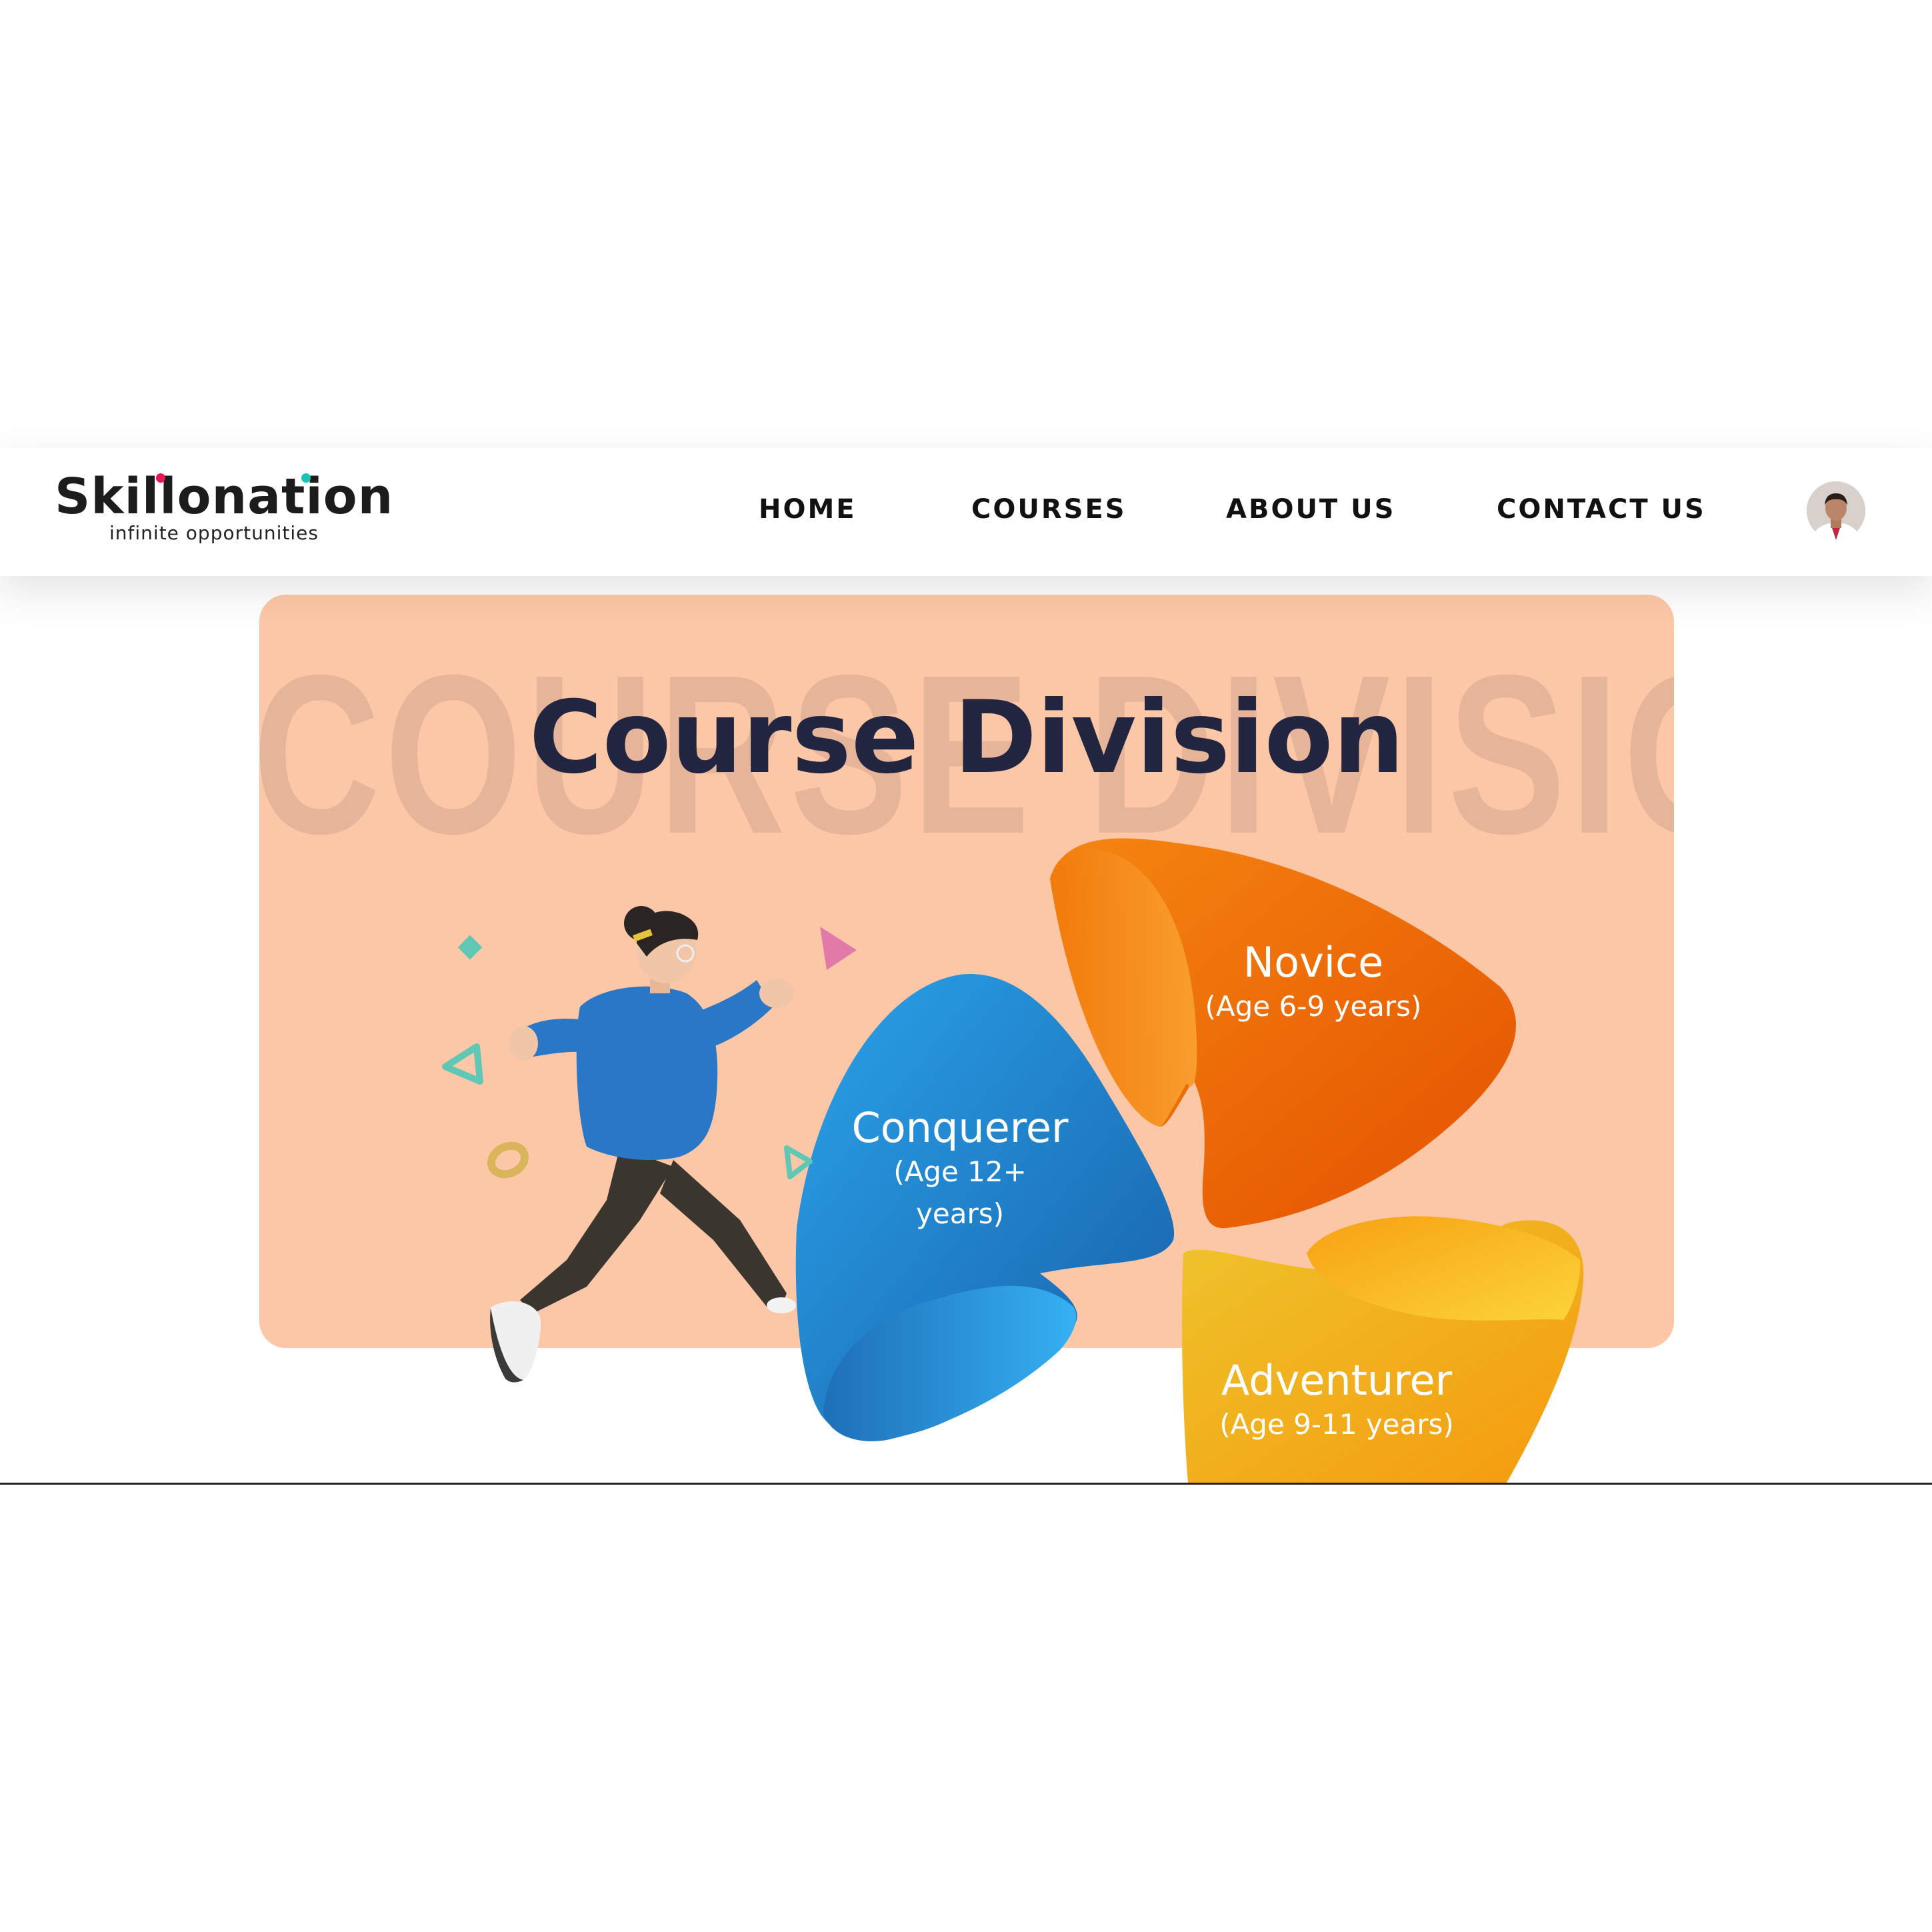 This screenshot has width=1932, height=1932. What do you see at coordinates (160, 478) in the screenshot?
I see `logo-dot-pink` at bounding box center [160, 478].